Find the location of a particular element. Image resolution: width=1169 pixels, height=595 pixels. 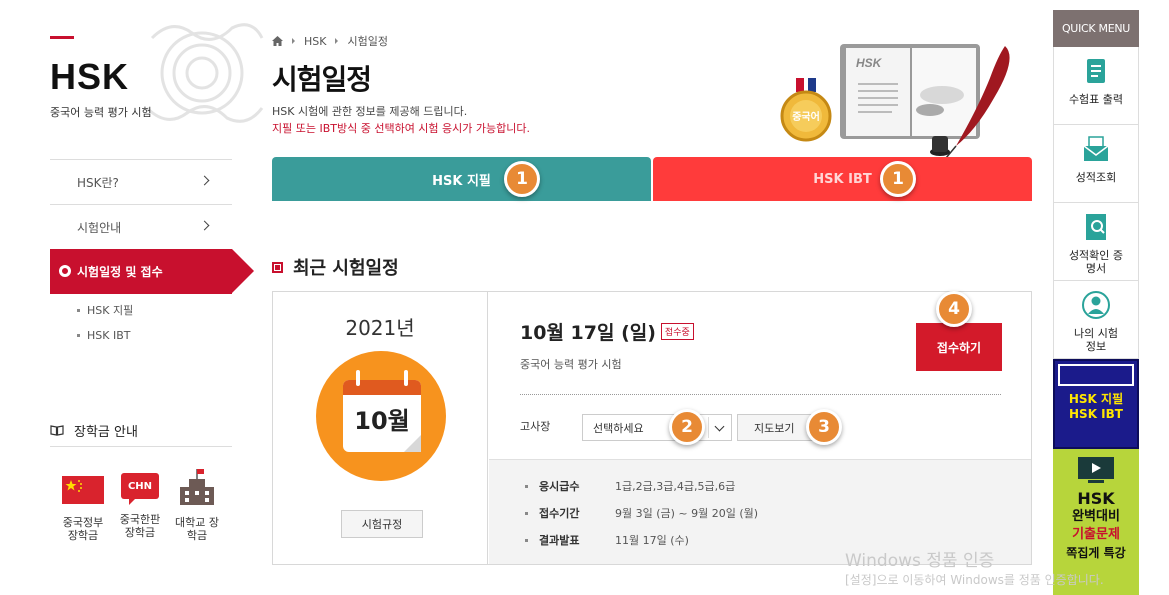

nav-item-schedule-apply: 시험일정 및 접수 is located at coordinates (152, 271).